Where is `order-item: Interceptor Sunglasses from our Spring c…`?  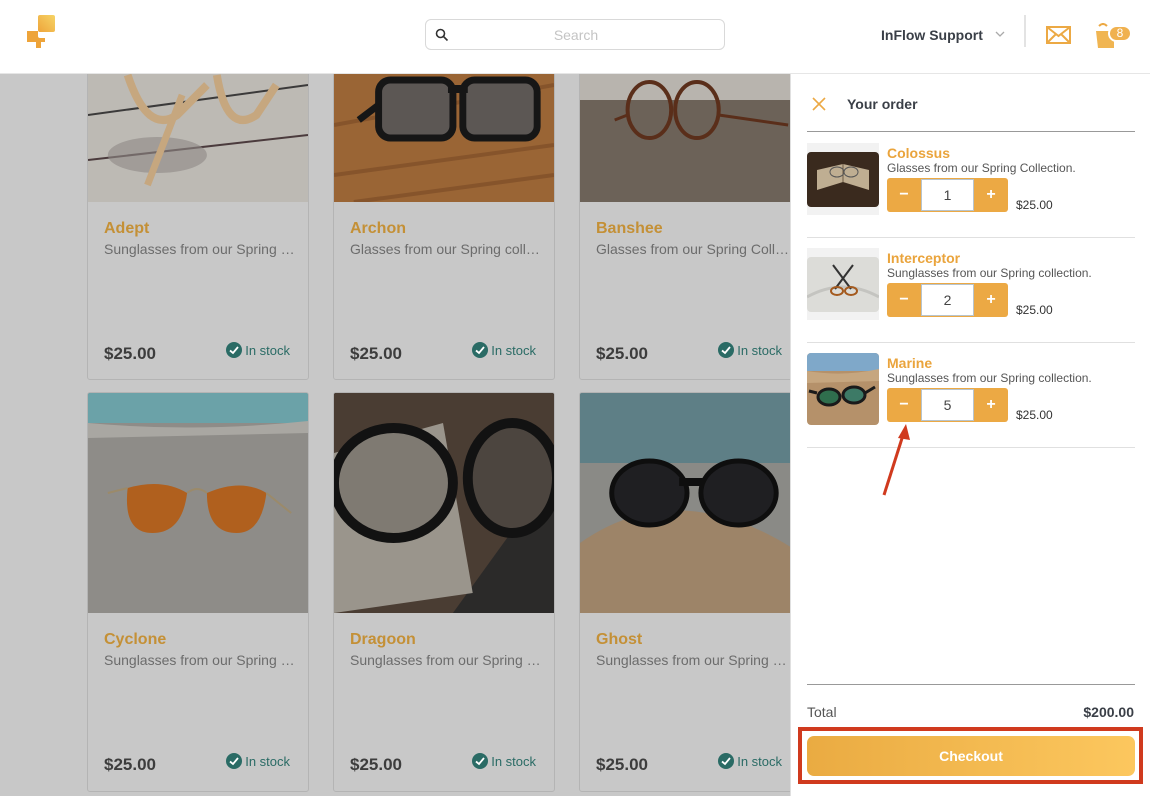 order-item: Interceptor Sunglasses from our Spring c… is located at coordinates (971, 290).